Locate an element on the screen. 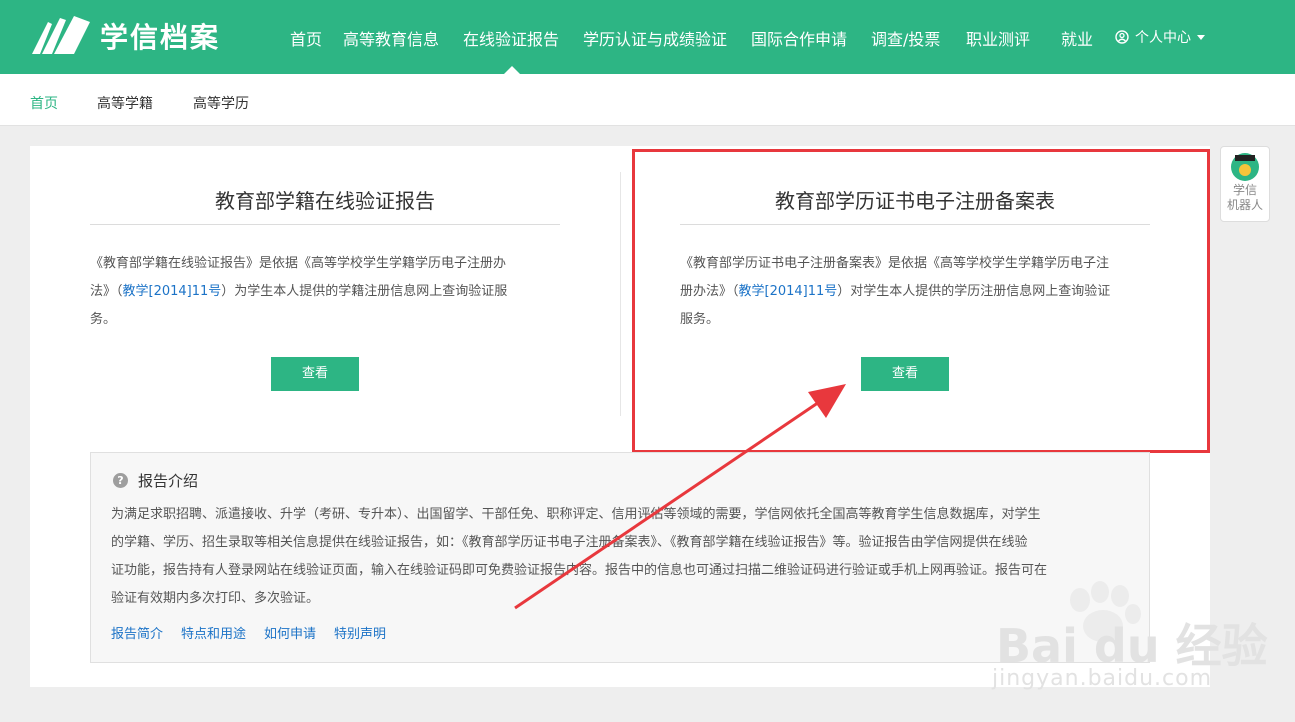 This screenshot has height=722, width=1295. user-icon is located at coordinates (1122, 37).